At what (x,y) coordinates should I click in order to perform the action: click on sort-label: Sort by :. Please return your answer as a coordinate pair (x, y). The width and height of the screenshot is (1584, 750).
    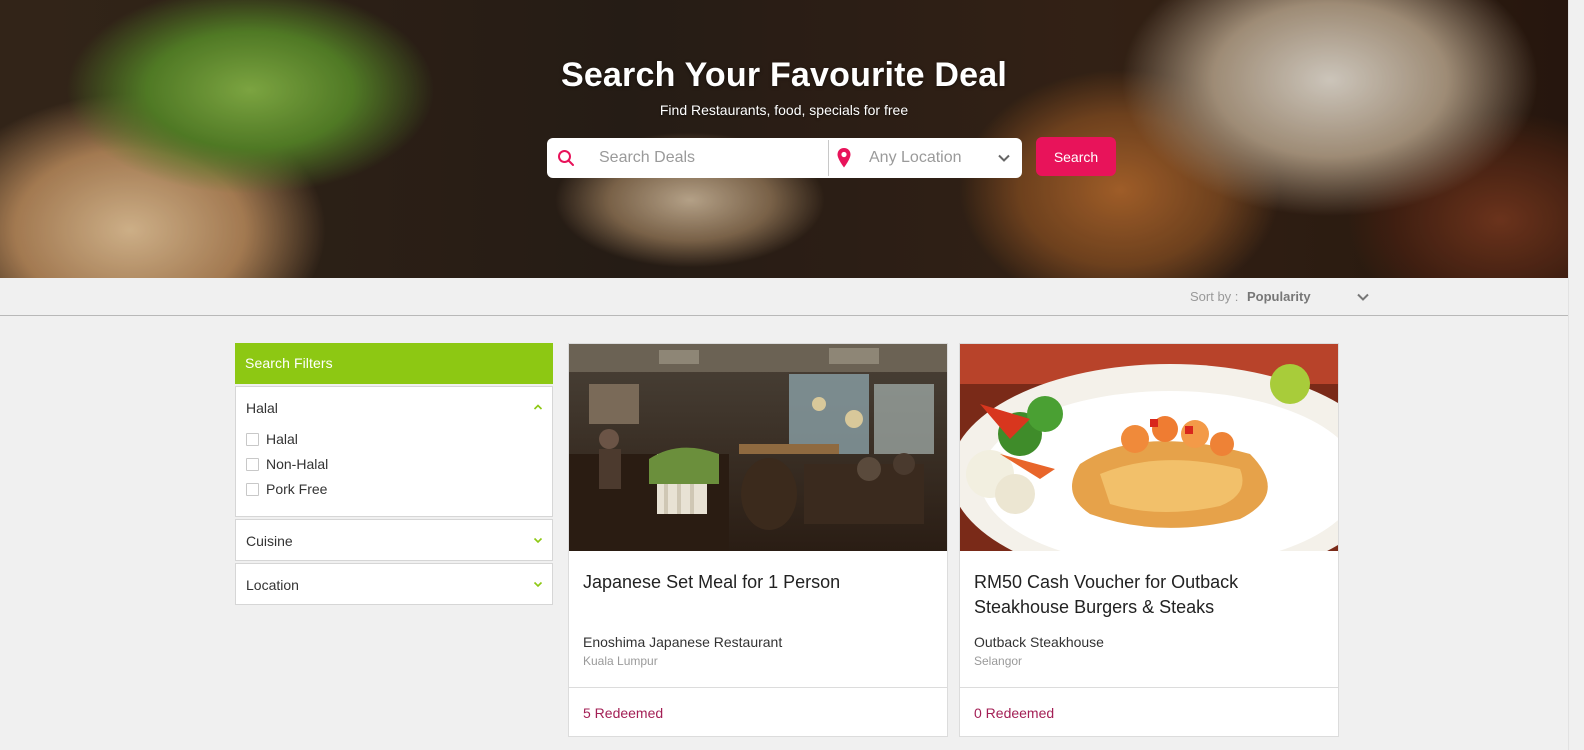
    Looking at the image, I should click on (1214, 296).